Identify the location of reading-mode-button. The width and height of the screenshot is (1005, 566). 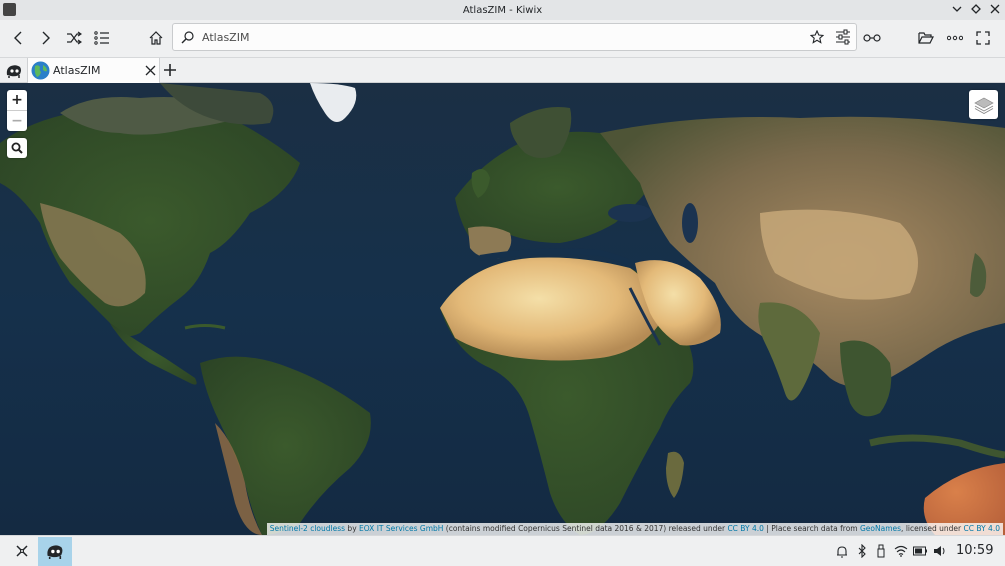
(872, 38).